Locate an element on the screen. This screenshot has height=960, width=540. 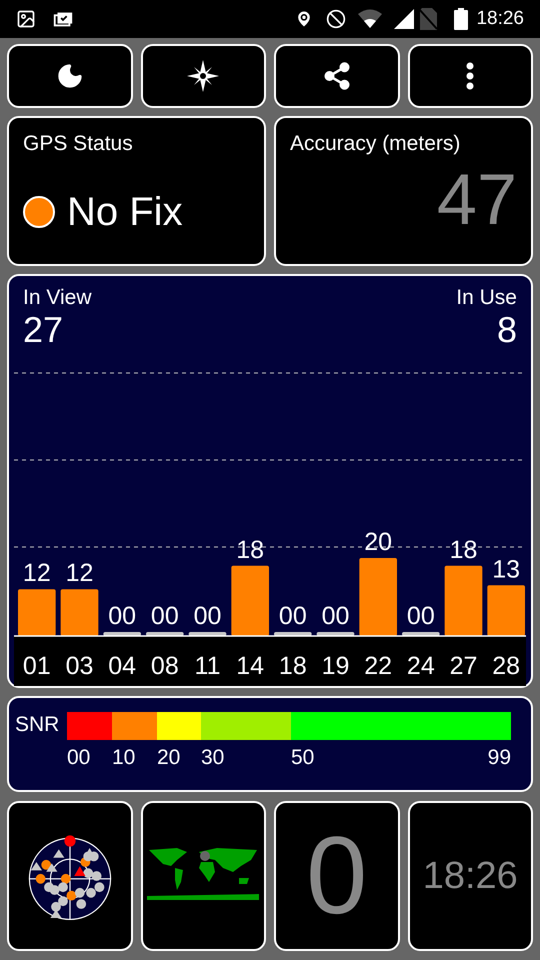
satellite-id-label: 18 is located at coordinates (292, 666).